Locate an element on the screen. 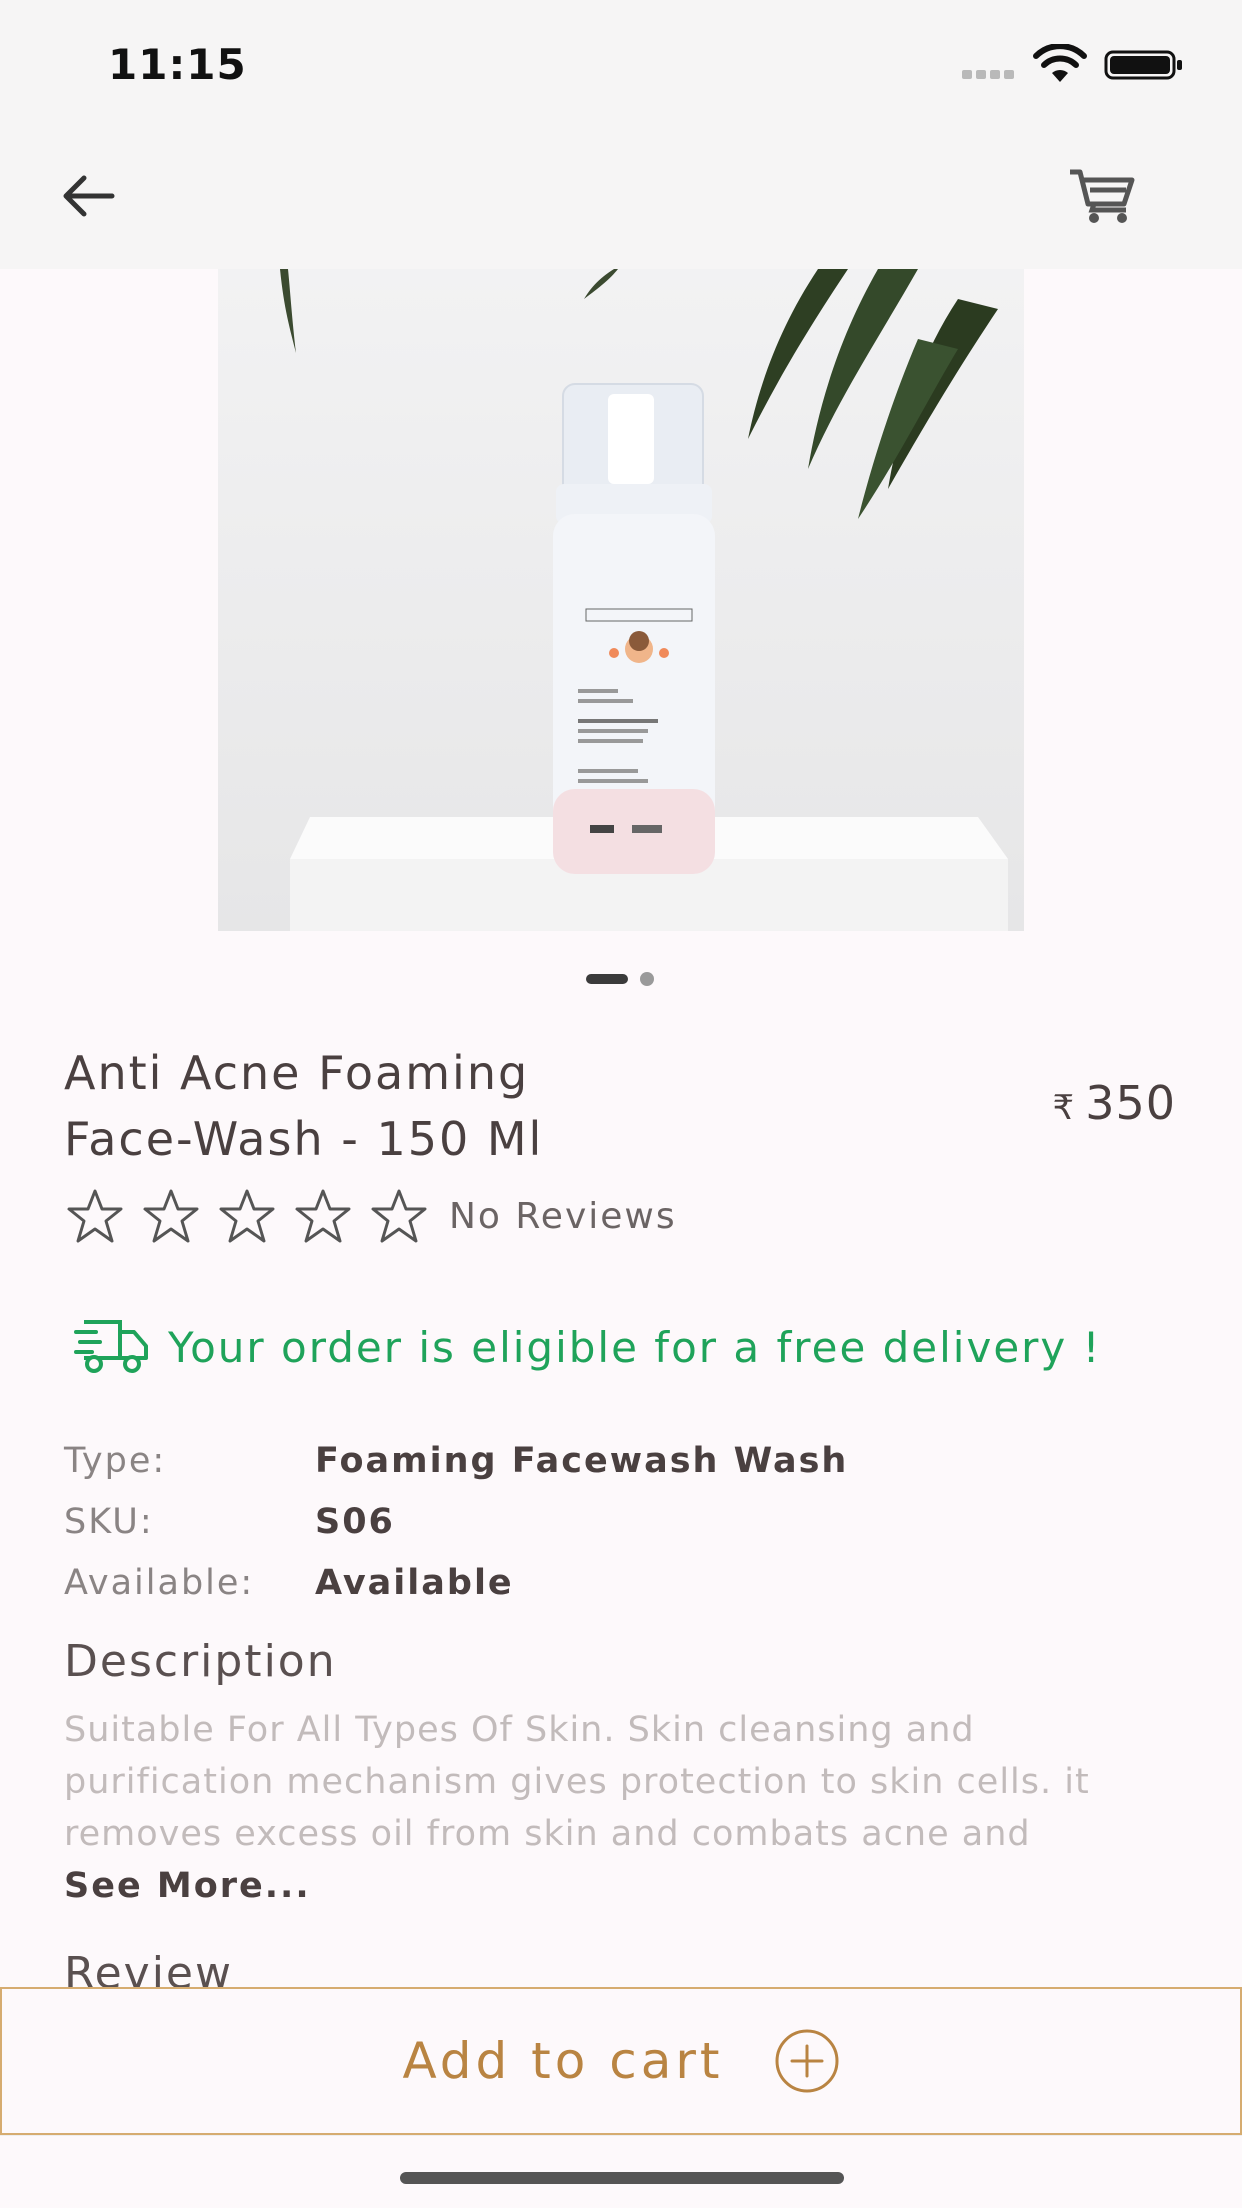 The width and height of the screenshot is (1242, 2208). delivery-truck-icon is located at coordinates (111, 1346).